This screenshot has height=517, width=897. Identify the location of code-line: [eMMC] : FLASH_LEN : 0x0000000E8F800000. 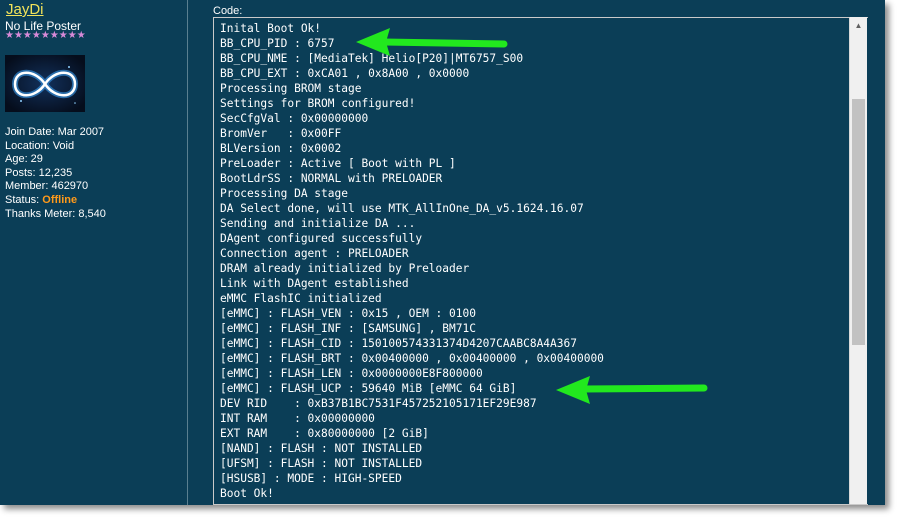
(351, 373).